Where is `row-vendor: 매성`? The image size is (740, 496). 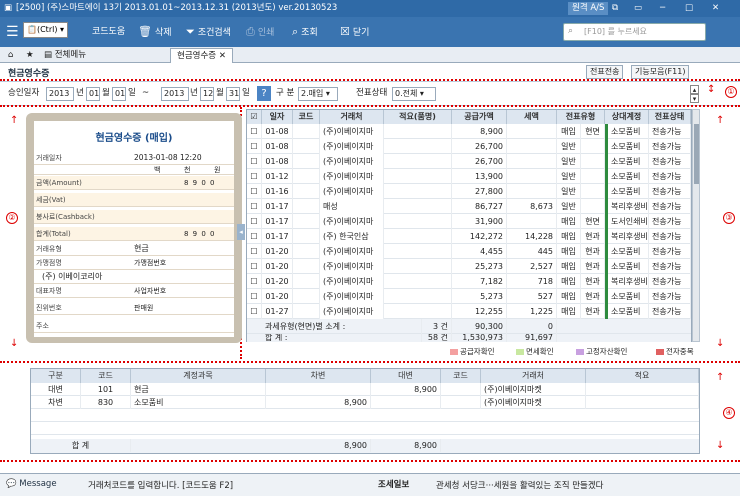 row-vendor: 매성 is located at coordinates (352, 206).